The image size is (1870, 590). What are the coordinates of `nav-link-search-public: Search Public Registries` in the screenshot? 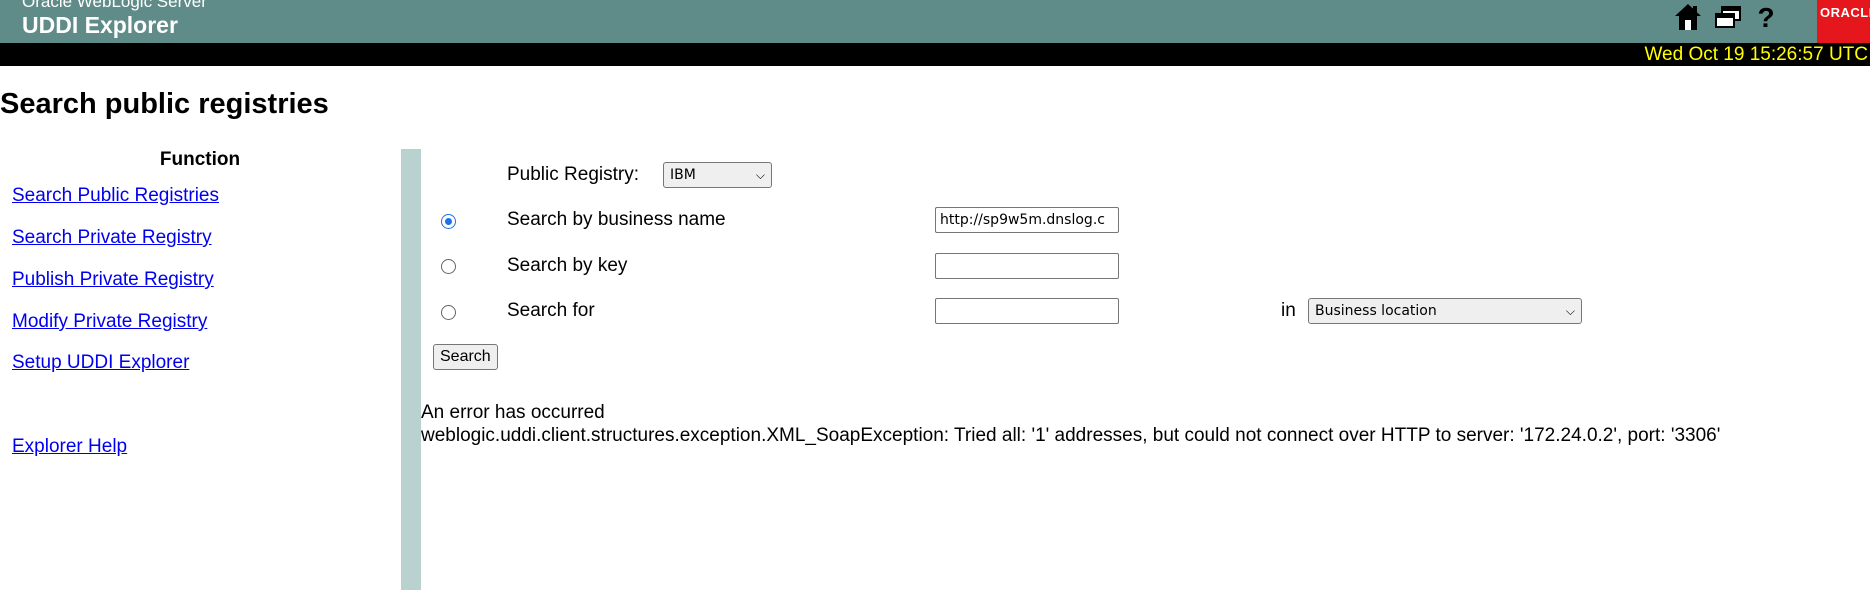 It's located at (115, 196).